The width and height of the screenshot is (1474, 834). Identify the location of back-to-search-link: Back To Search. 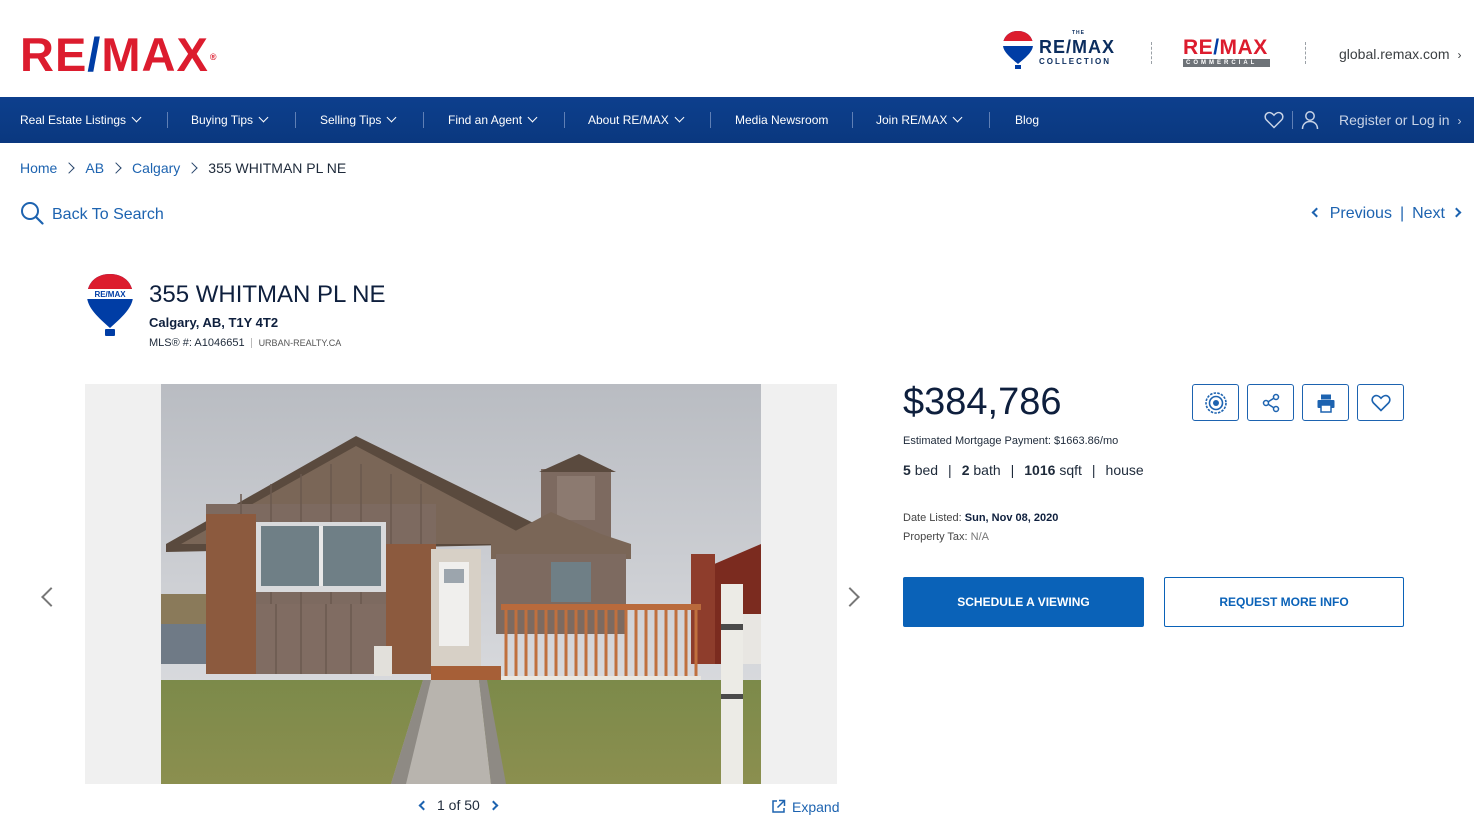
(92, 214).